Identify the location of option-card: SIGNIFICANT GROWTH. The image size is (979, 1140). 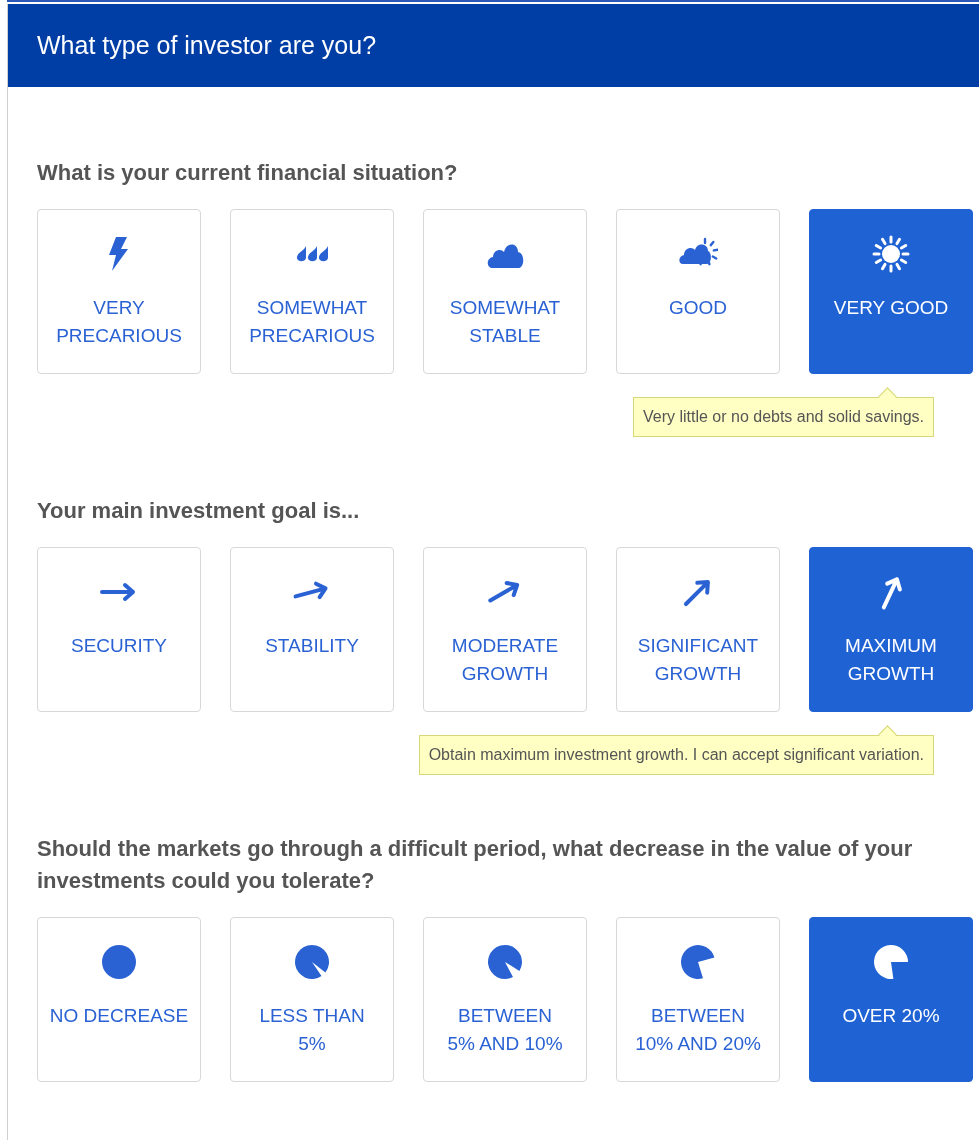
(698, 629).